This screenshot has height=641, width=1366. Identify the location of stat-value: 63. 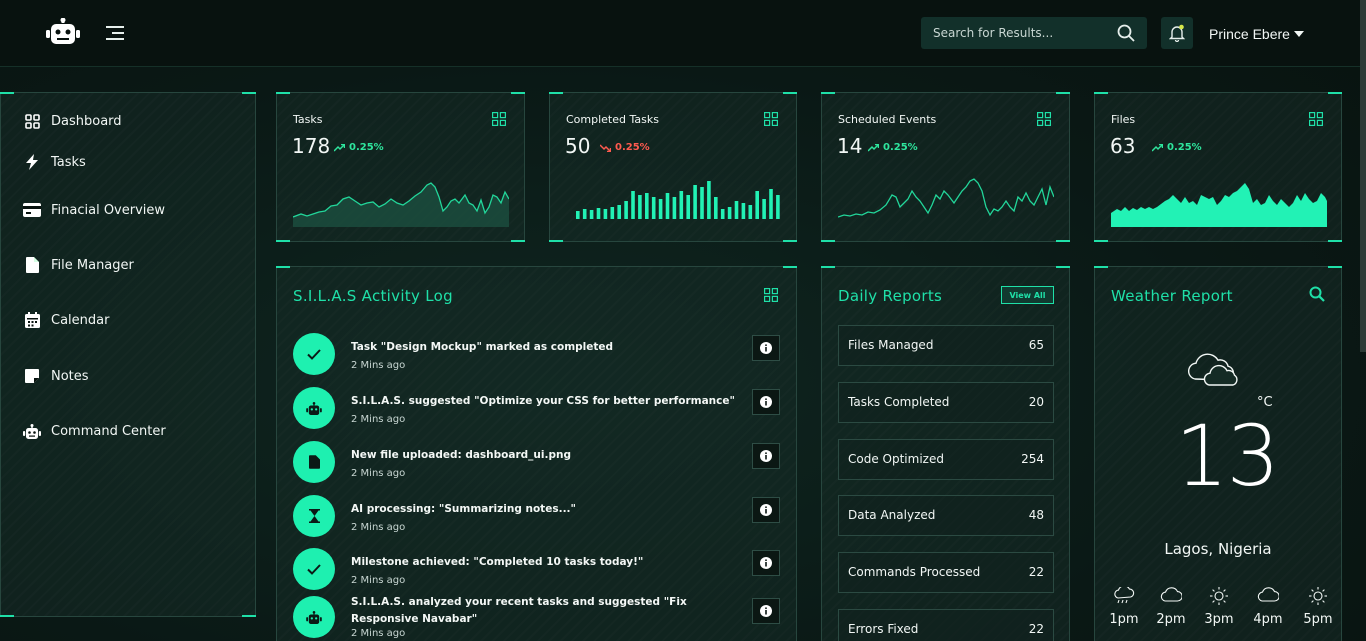
(1123, 146).